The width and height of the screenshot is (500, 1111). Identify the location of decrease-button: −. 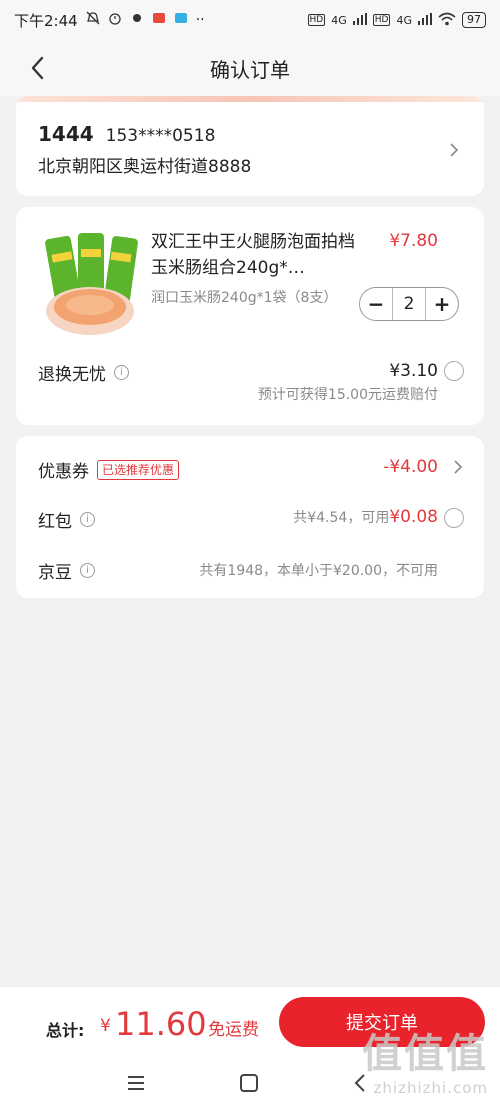
(376, 304).